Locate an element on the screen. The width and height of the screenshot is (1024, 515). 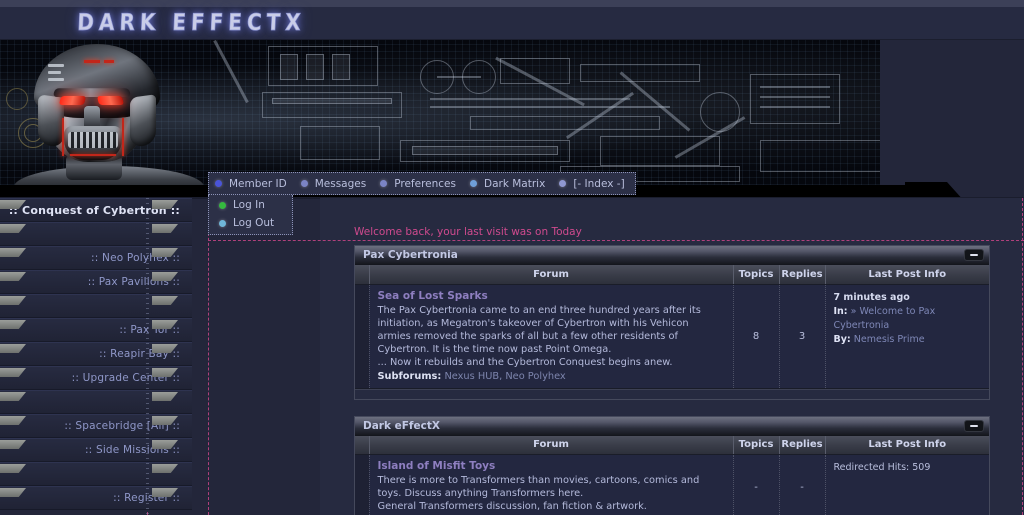
table-footer is located at coordinates (672, 393).